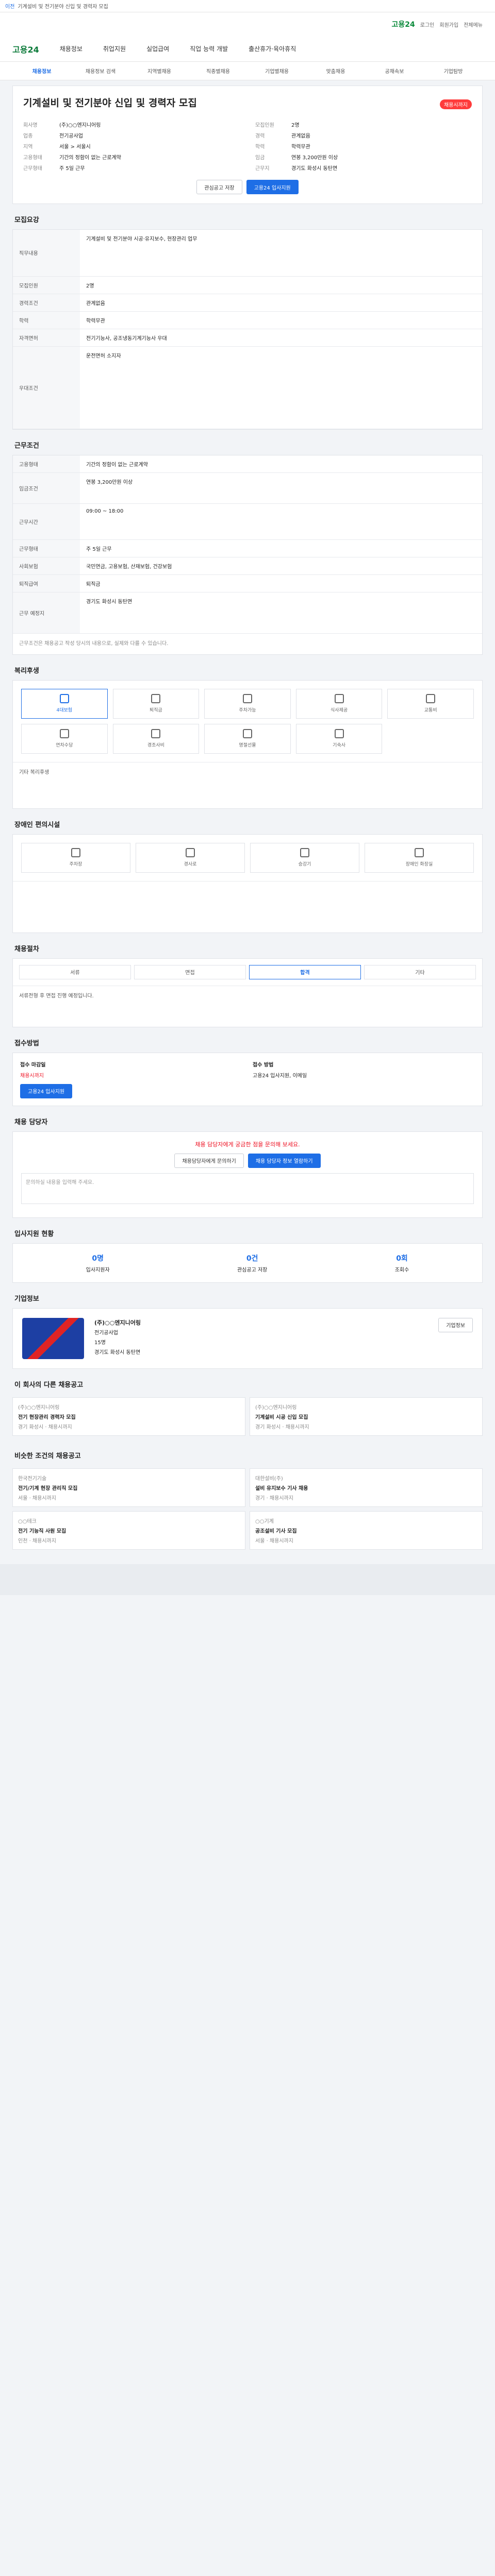 The image size is (495, 2576). I want to click on signup-link: 회원가입, so click(448, 24).